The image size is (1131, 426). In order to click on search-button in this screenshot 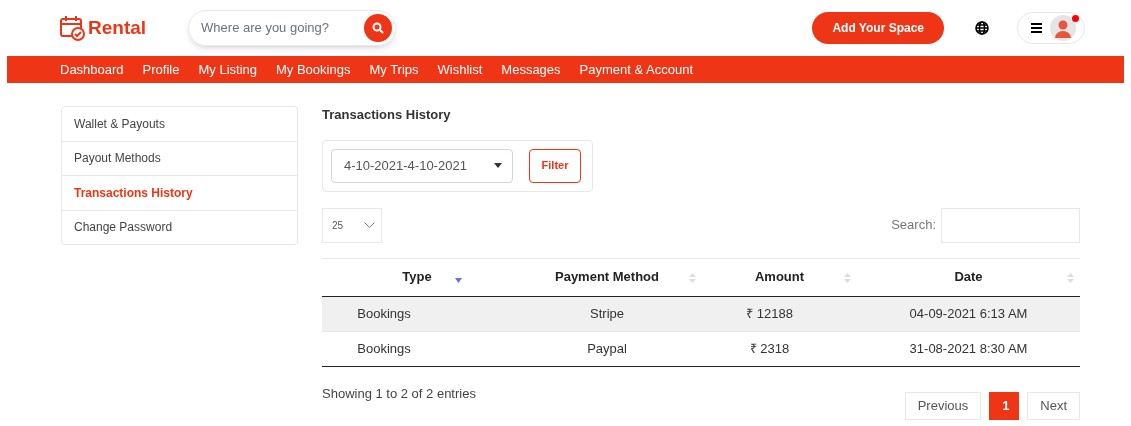, I will do `click(378, 28)`.